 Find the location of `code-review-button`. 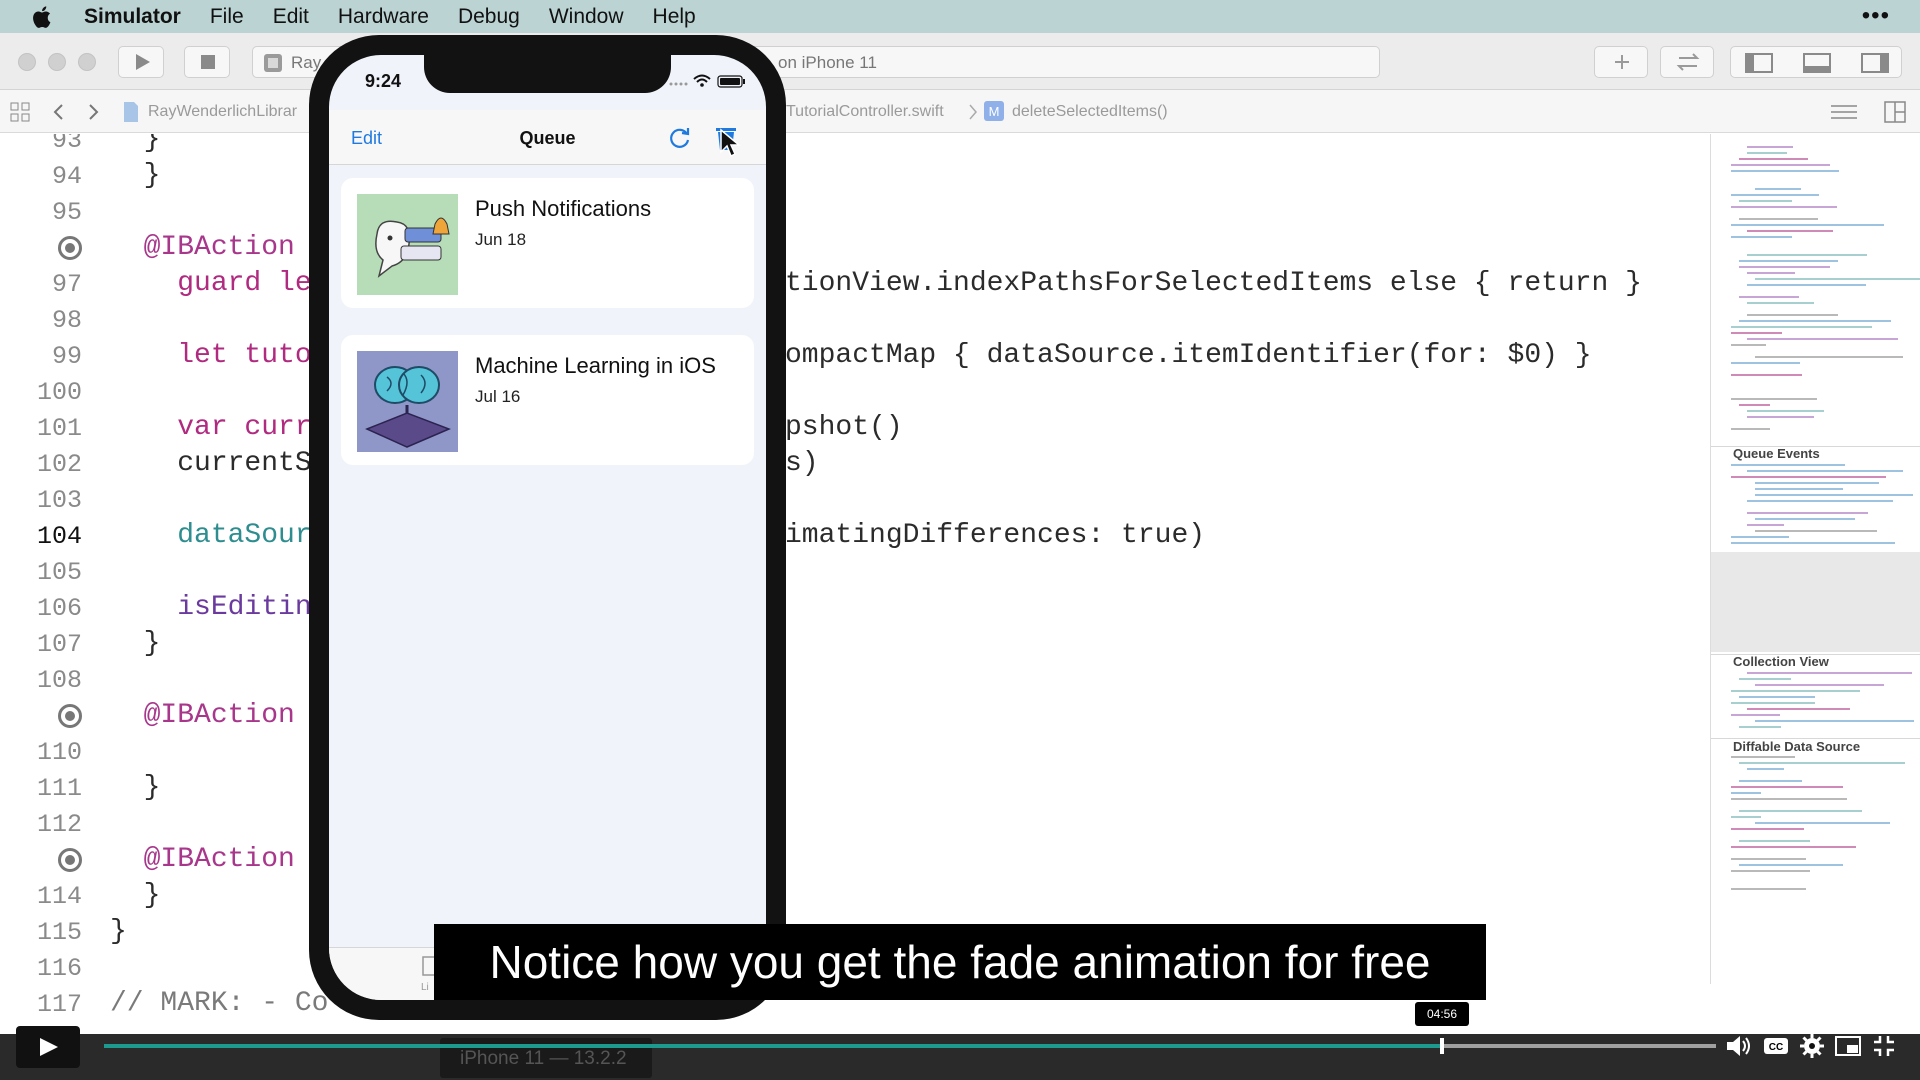

code-review-button is located at coordinates (1687, 62).